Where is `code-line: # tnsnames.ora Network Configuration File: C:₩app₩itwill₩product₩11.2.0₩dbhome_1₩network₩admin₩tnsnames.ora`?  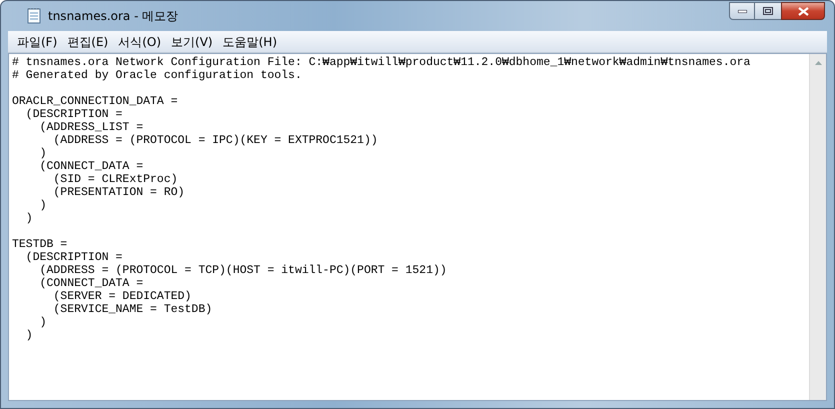 code-line: # tnsnames.ora Network Configuration File: C:₩app₩itwill₩product₩11.2.0₩dbhome_1₩network₩admin₩tnsnames.ora is located at coordinates (382, 62).